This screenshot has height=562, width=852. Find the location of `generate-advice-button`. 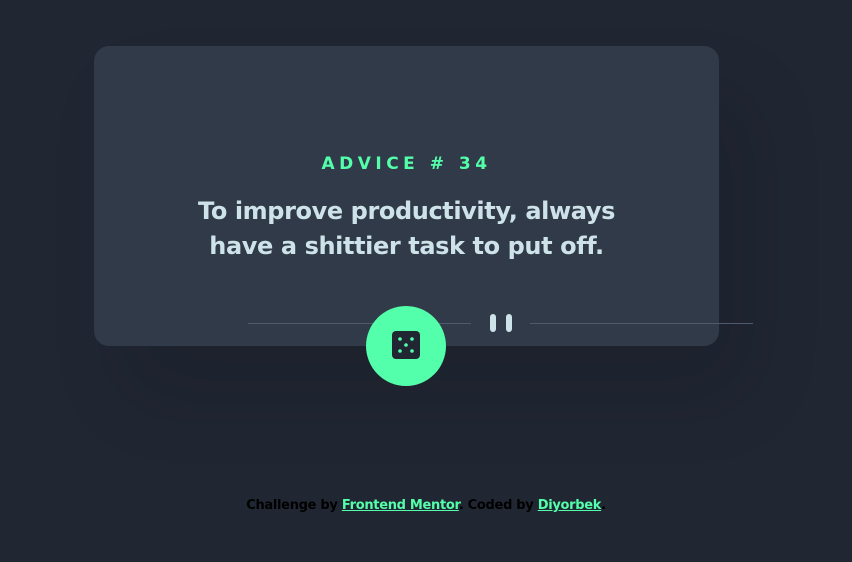

generate-advice-button is located at coordinates (406, 346).